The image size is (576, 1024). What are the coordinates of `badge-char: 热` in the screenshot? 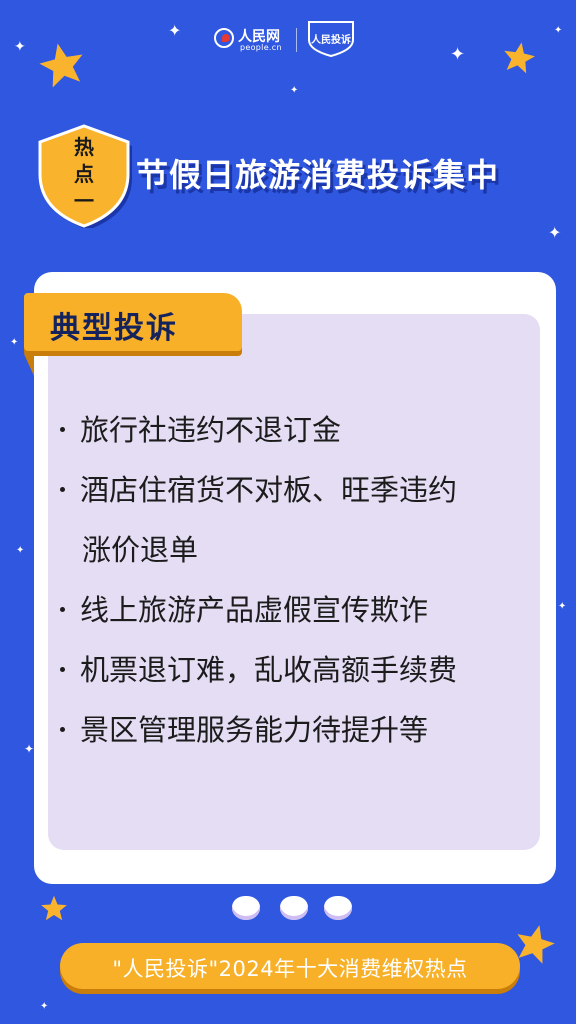 It's located at (84, 147).